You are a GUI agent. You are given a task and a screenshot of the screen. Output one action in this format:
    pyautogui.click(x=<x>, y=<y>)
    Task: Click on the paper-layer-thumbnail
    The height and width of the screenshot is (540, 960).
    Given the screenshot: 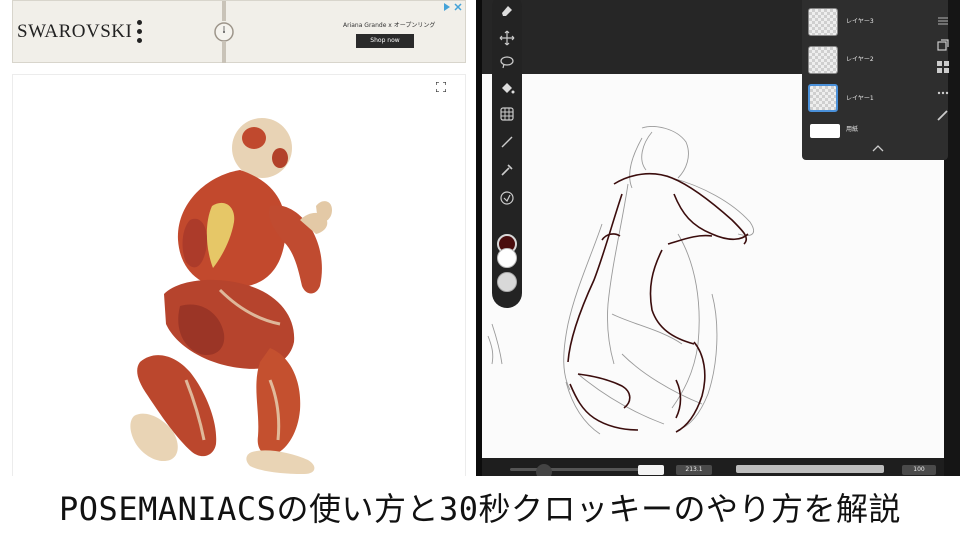 What is the action you would take?
    pyautogui.click(x=825, y=131)
    